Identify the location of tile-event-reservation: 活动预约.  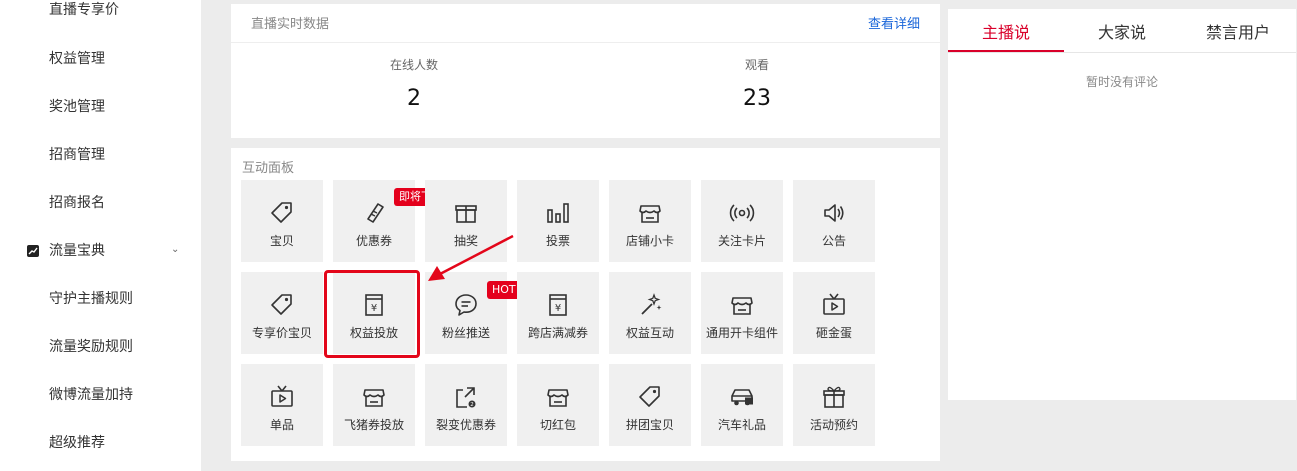
(834, 405).